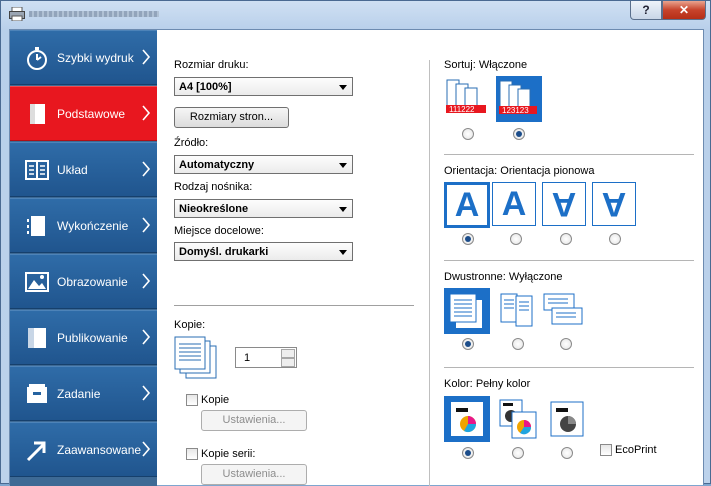 This screenshot has height=486, width=711. I want to click on print-size-select: A4 [100%], so click(263, 86).